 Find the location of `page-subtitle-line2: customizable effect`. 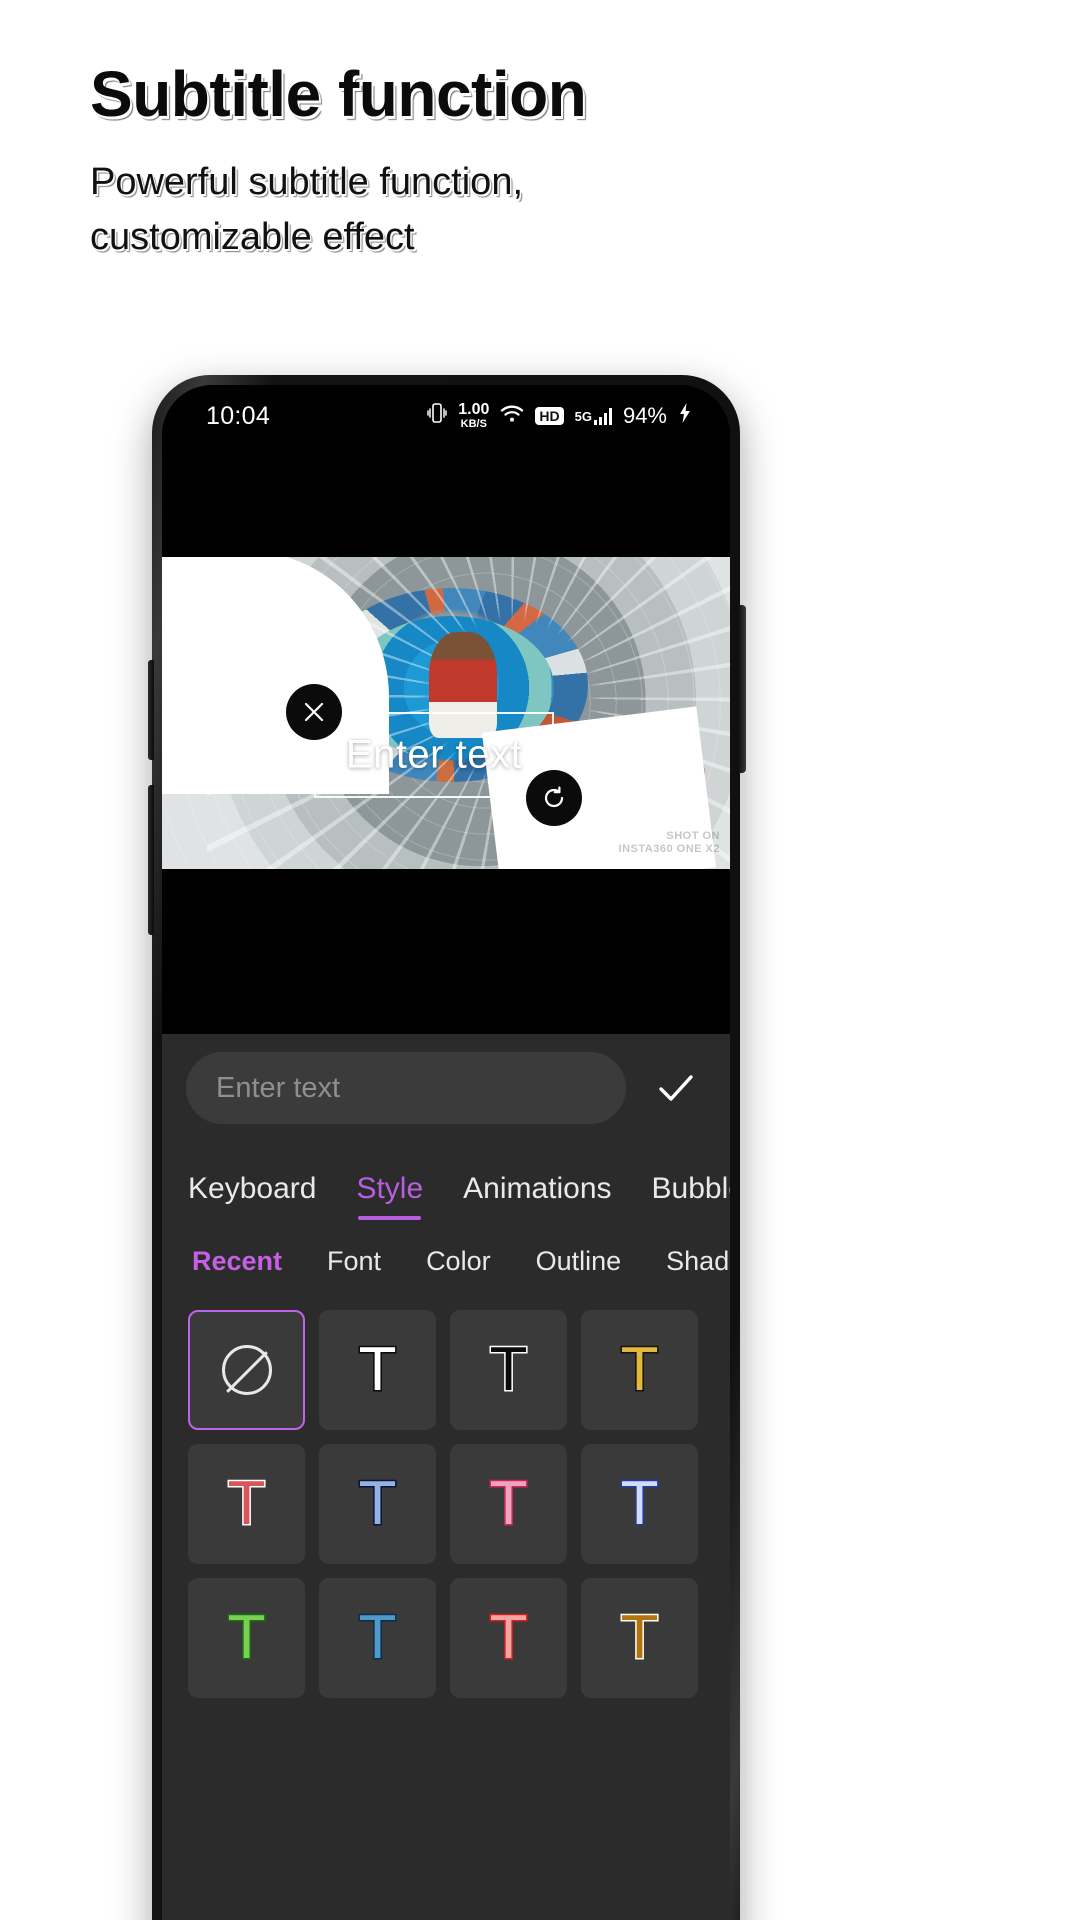

page-subtitle-line2: customizable effect is located at coordinates (252, 237).